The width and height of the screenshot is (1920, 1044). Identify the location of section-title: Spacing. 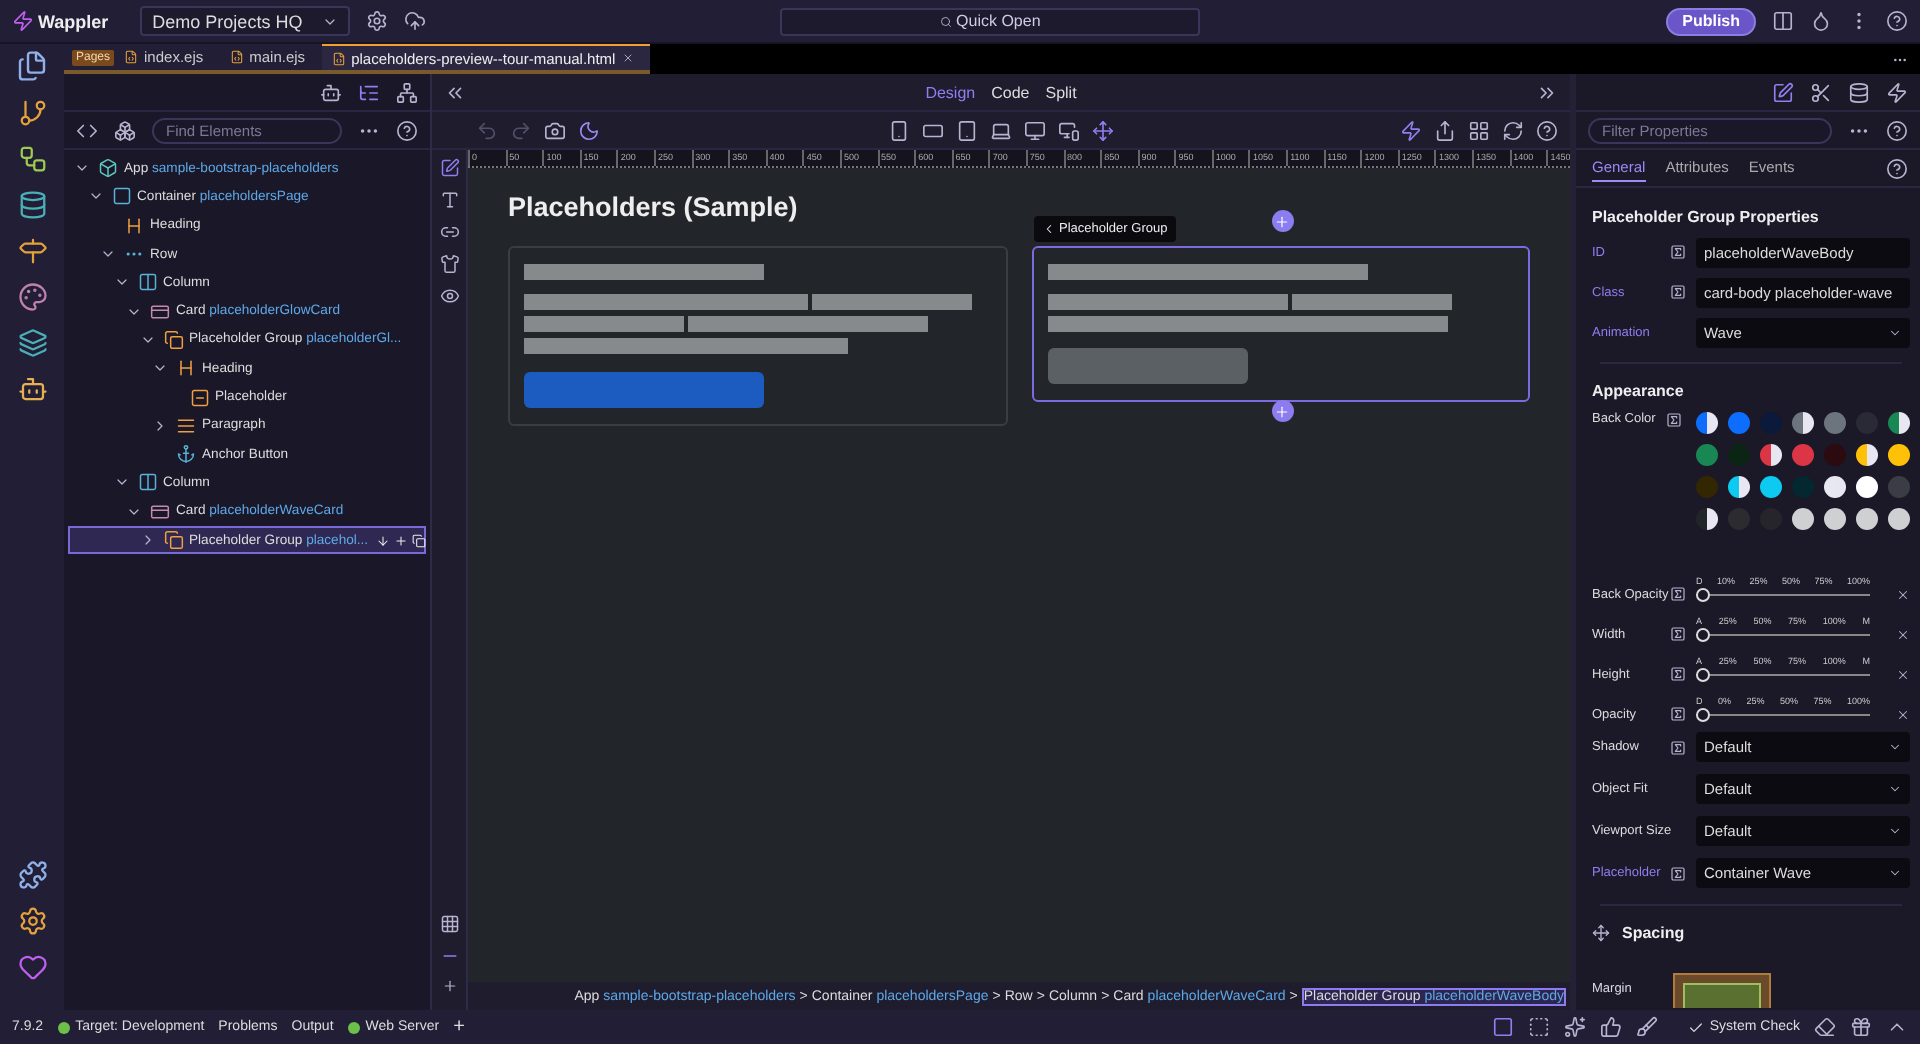
(1653, 932).